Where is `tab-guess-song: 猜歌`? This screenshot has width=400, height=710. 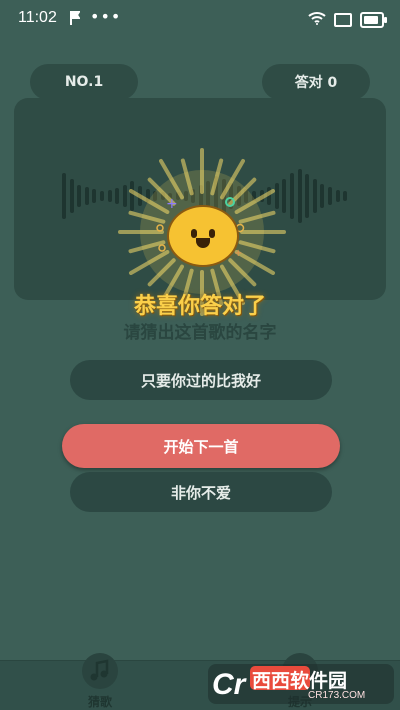 tab-guess-song: 猜歌 is located at coordinates (100, 681).